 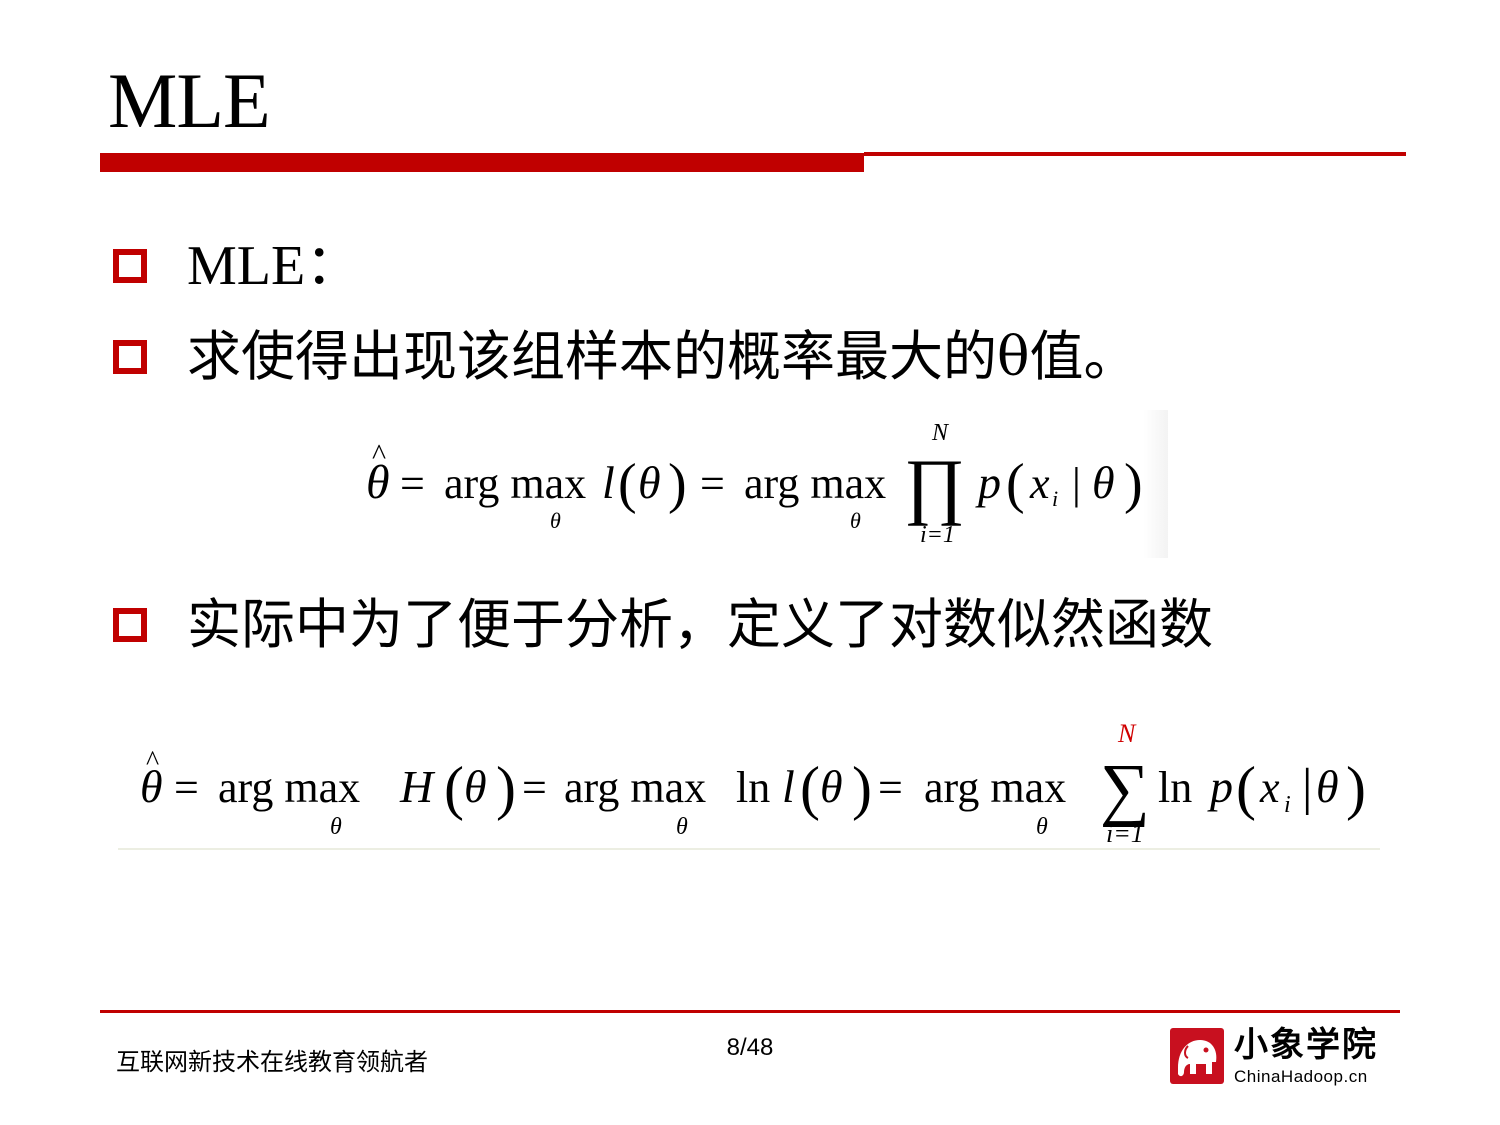 What do you see at coordinates (1197, 1056) in the screenshot?
I see `elephant-logo-icon` at bounding box center [1197, 1056].